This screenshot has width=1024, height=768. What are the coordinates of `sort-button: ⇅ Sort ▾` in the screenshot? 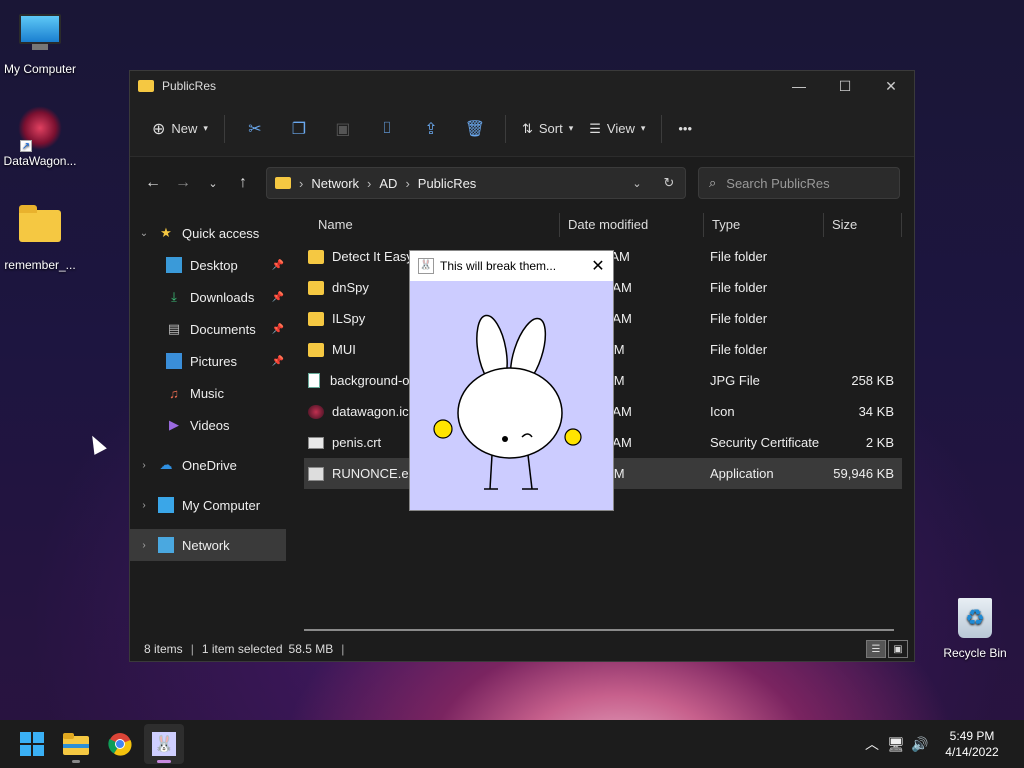 It's located at (547, 129).